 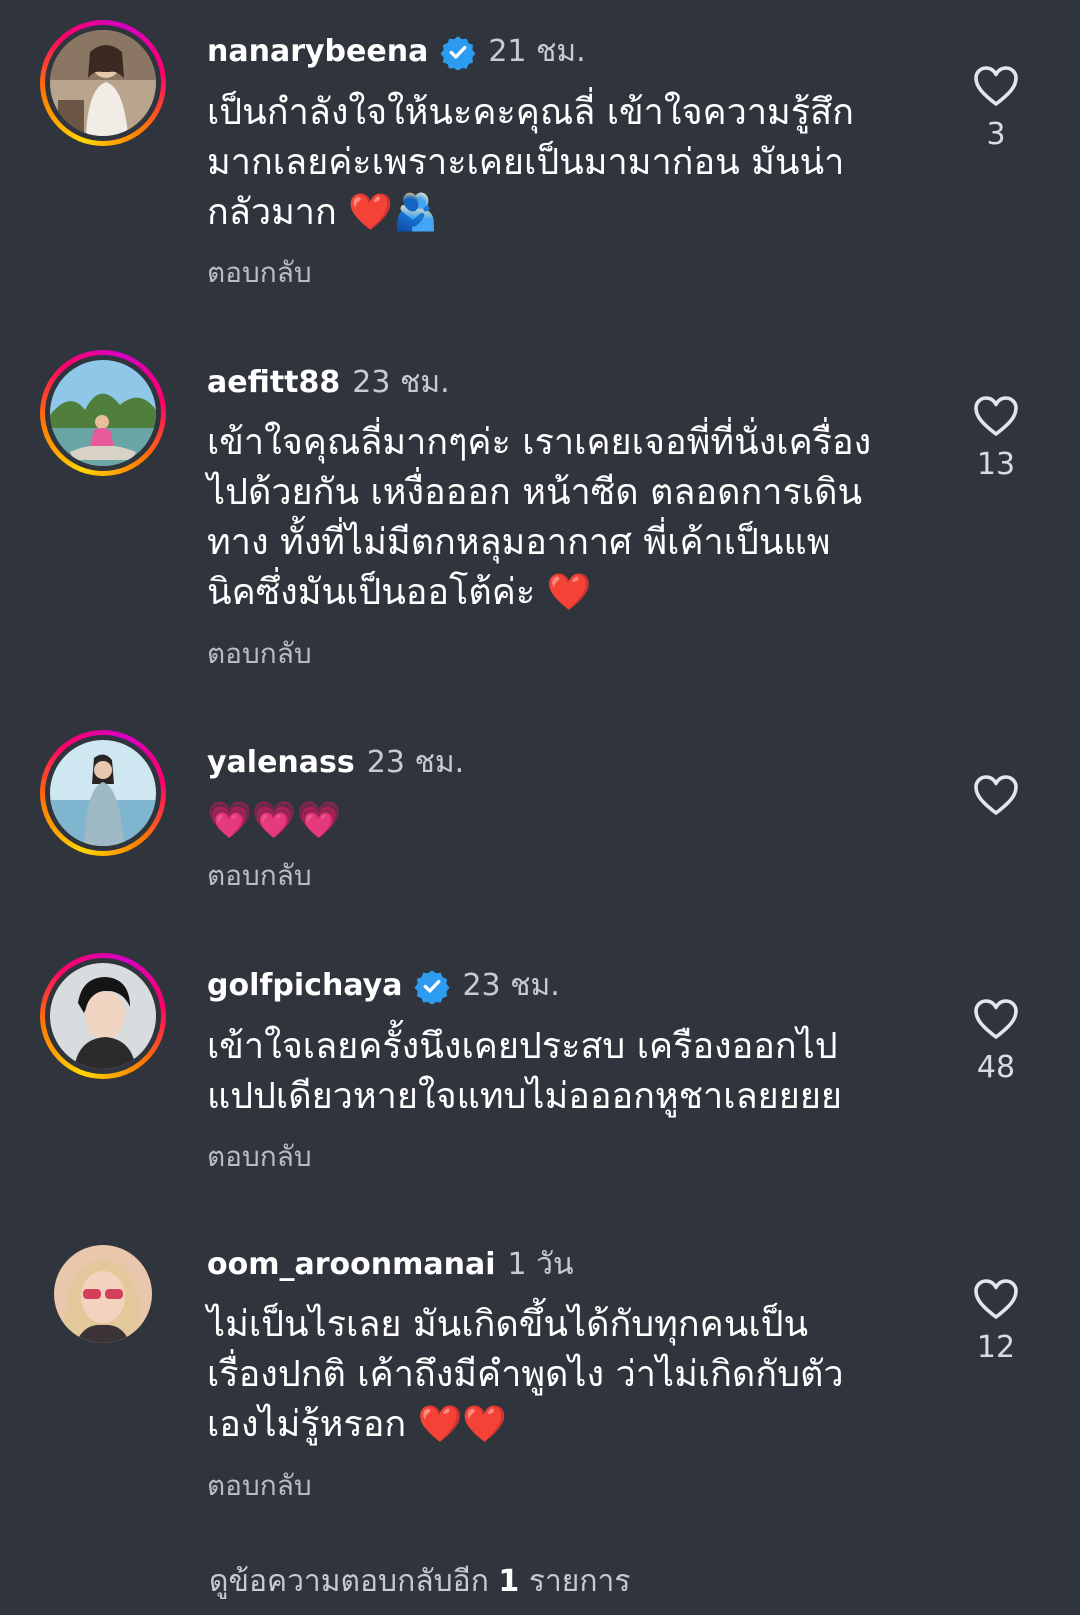 I want to click on comment-username: yalenass, so click(x=281, y=763).